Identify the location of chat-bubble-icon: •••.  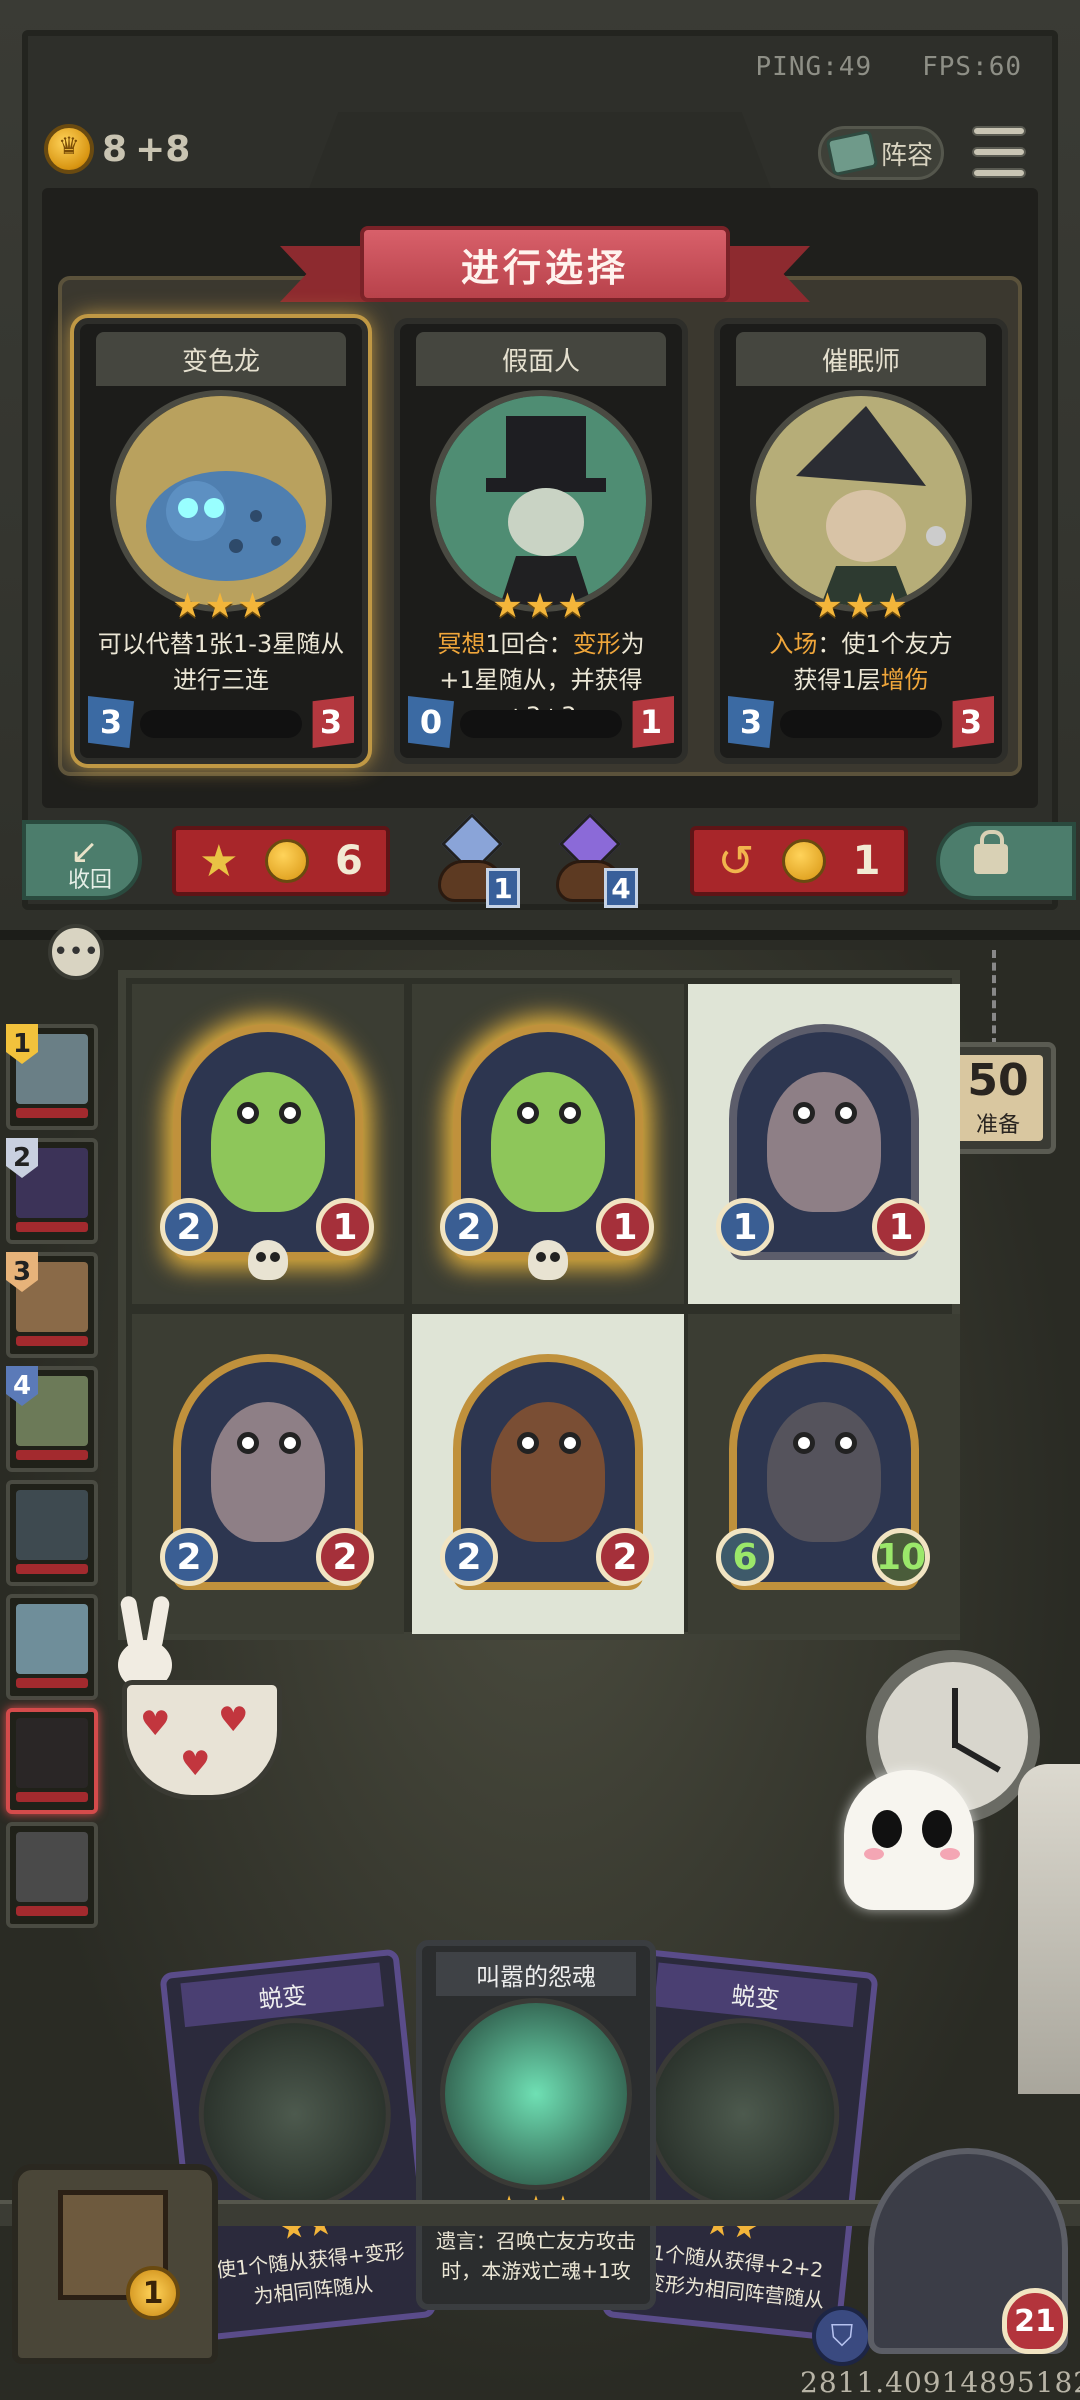
(75, 952).